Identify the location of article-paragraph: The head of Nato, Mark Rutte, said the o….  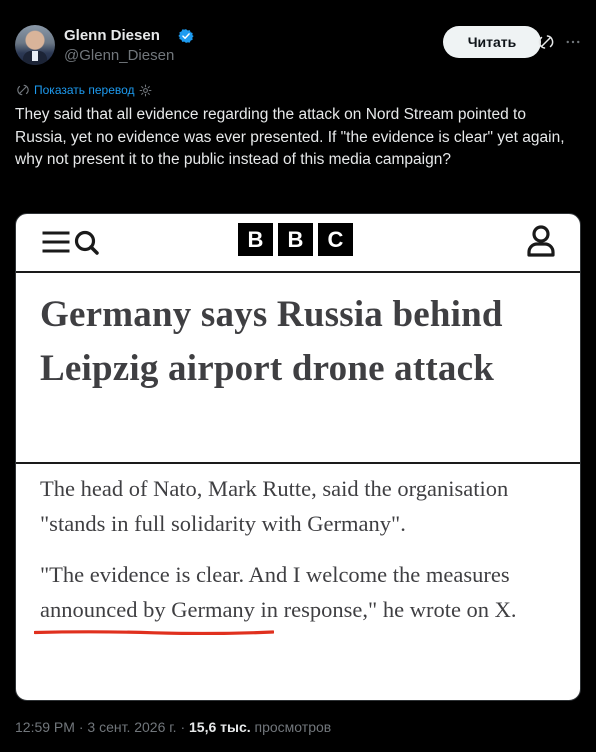
(274, 506).